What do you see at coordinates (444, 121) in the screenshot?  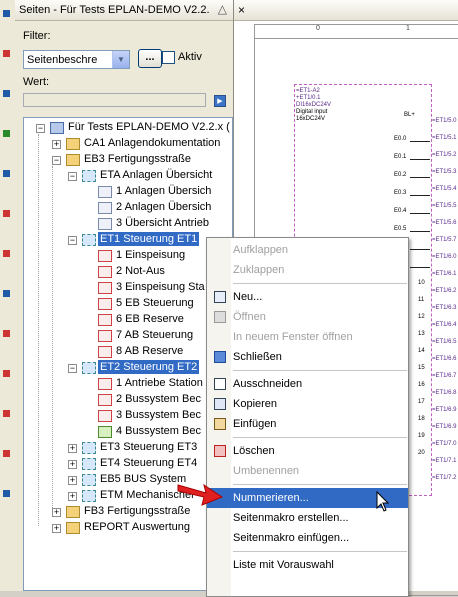 I see `cross-reference: =ET1/5.0` at bounding box center [444, 121].